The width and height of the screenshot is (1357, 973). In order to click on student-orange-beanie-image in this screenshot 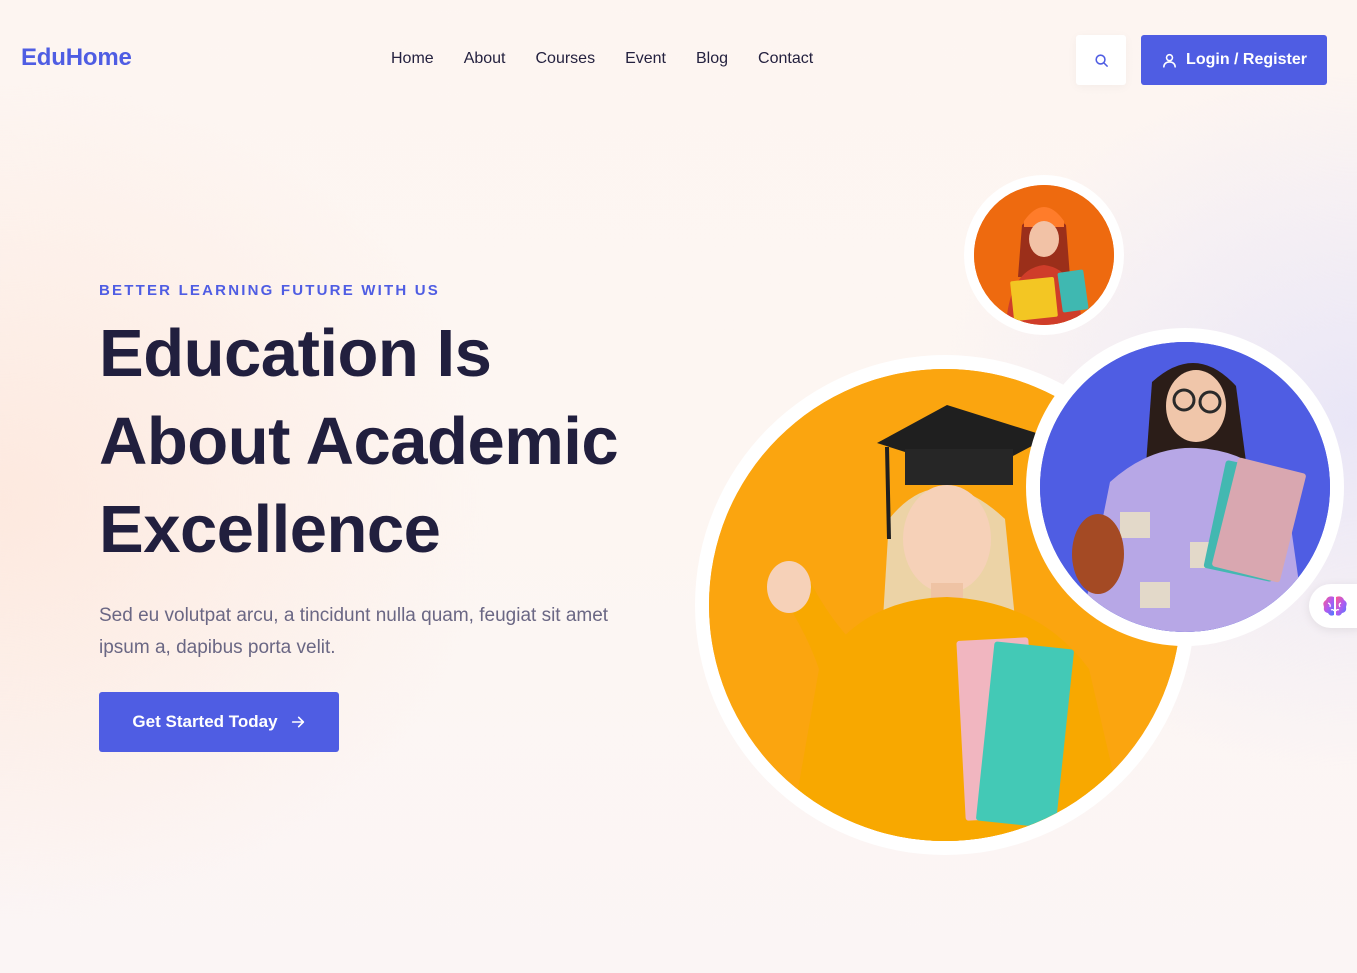, I will do `click(1044, 255)`.